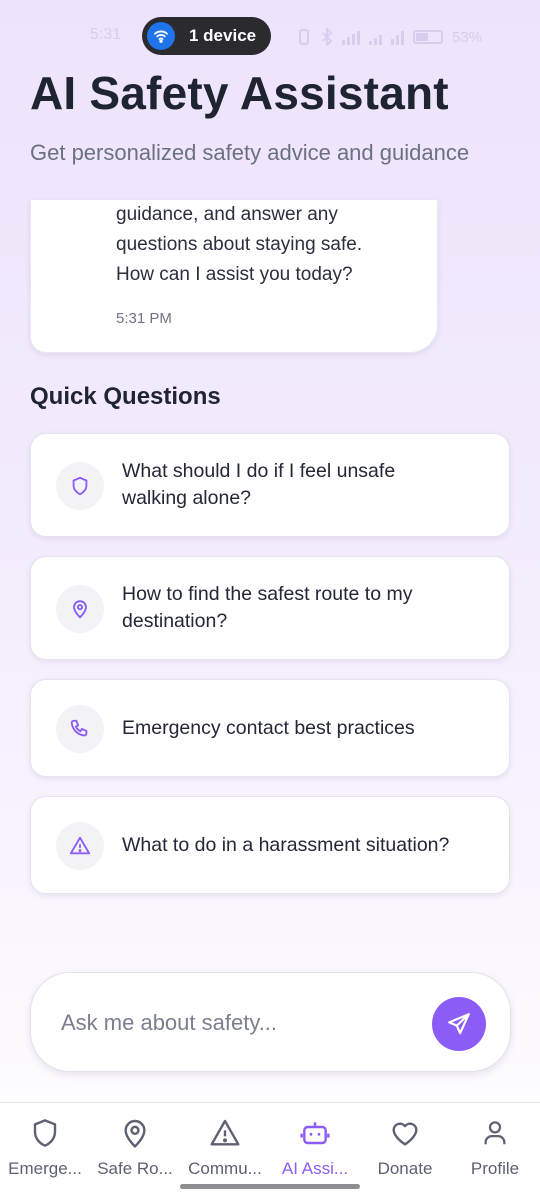  Describe the element at coordinates (106, 34) in the screenshot. I see `status-time: 5:31` at that location.